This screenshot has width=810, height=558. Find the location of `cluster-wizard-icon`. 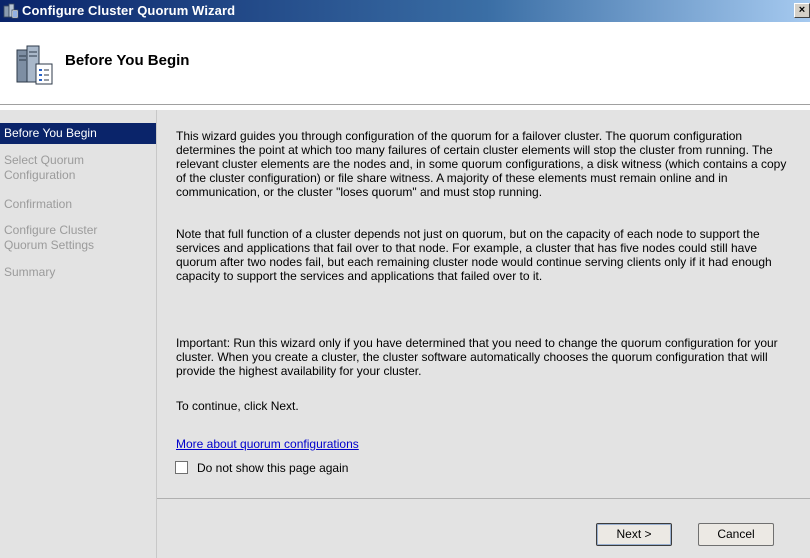

cluster-wizard-icon is located at coordinates (11, 11).